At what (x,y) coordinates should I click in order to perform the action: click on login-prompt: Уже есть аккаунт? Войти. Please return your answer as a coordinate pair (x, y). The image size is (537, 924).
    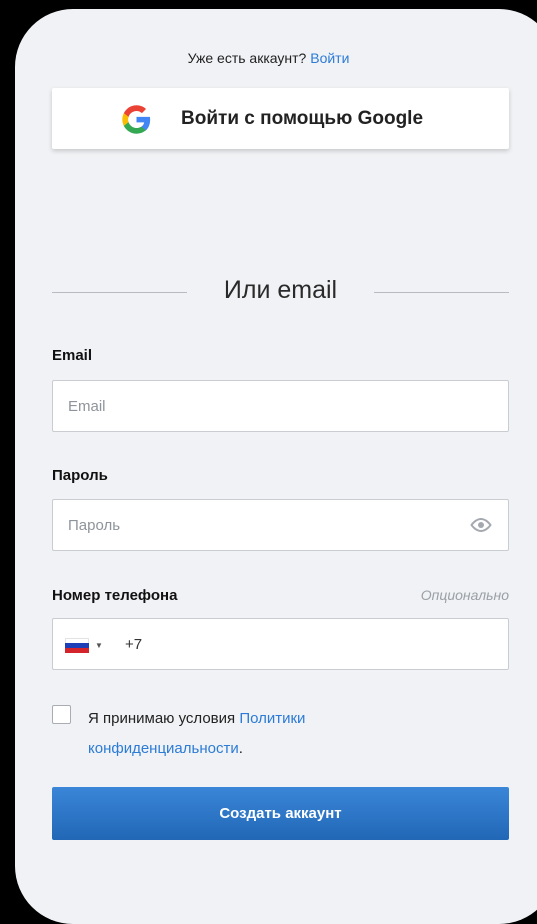
    Looking at the image, I should click on (268, 58).